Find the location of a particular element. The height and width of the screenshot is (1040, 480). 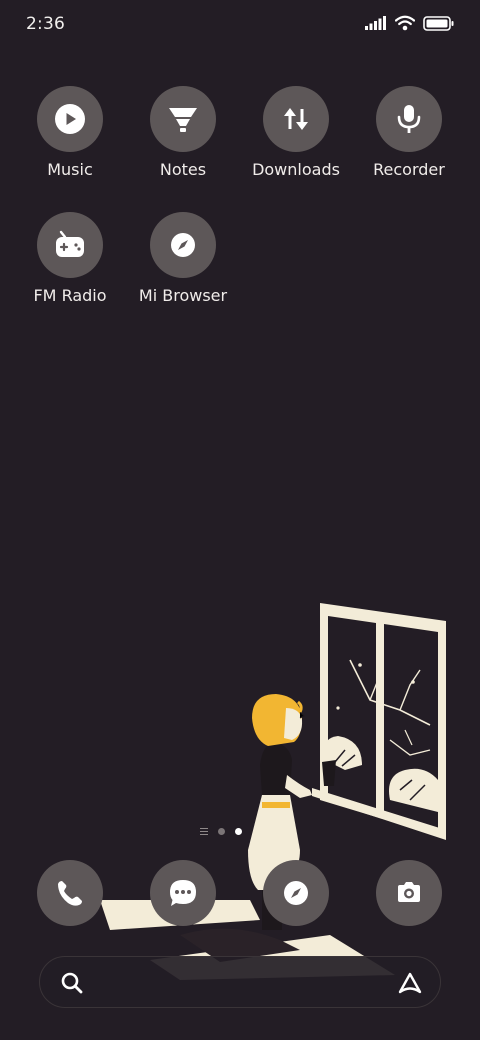

status-time: 2:36 is located at coordinates (45, 24).